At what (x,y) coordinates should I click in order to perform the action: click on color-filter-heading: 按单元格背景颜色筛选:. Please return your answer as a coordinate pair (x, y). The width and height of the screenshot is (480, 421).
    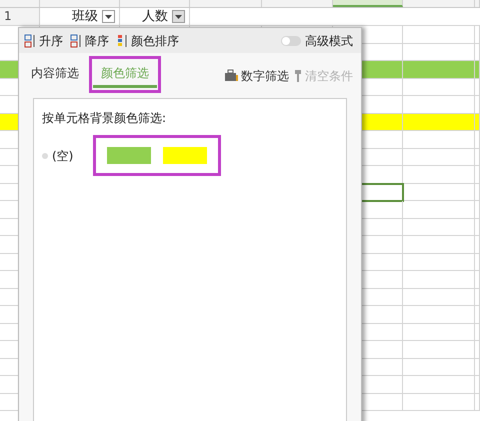
    Looking at the image, I should click on (105, 118).